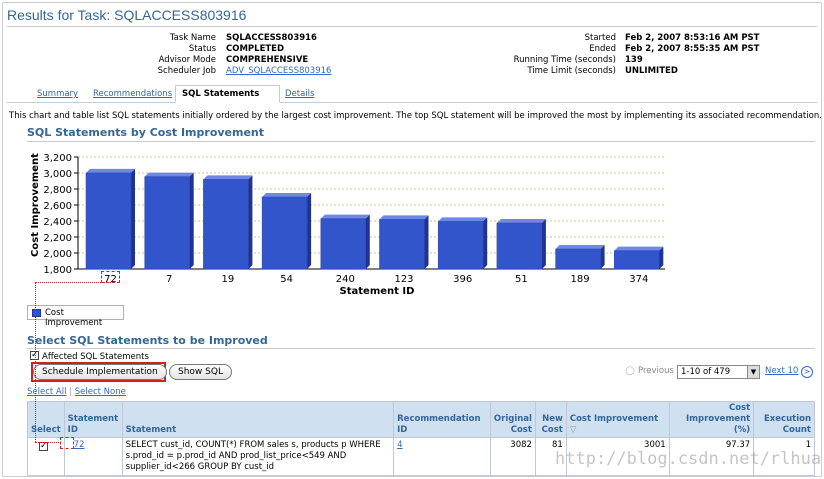 The width and height of the screenshot is (824, 479). I want to click on title-divider, so click(412, 26).